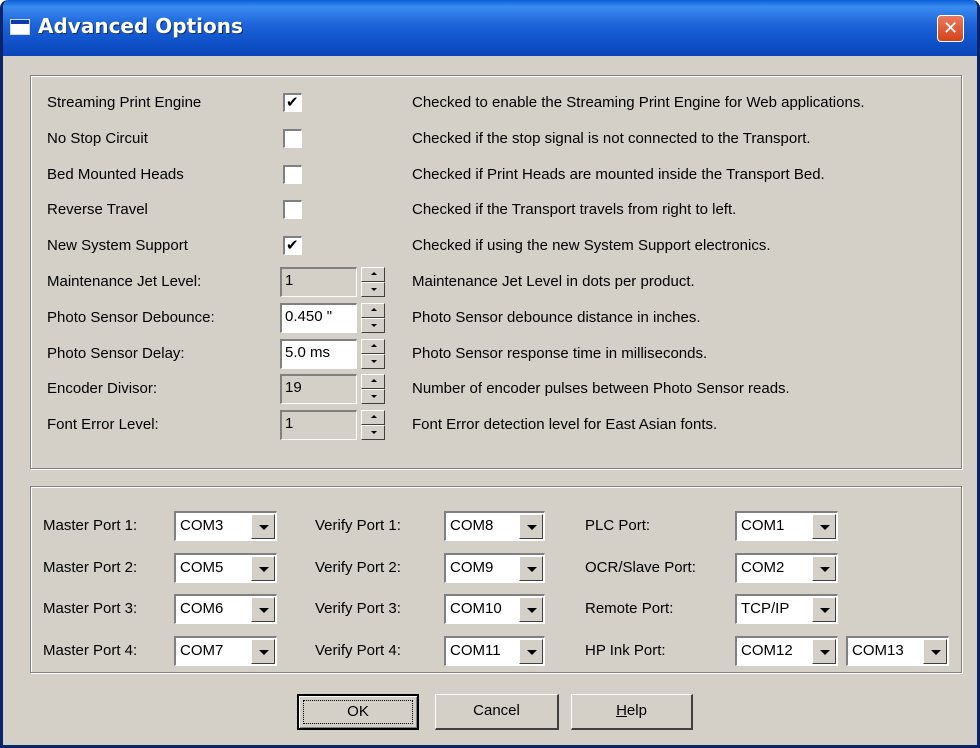 The height and width of the screenshot is (748, 980). Describe the element at coordinates (225, 568) in the screenshot. I see `master-port-combo: COM5` at that location.